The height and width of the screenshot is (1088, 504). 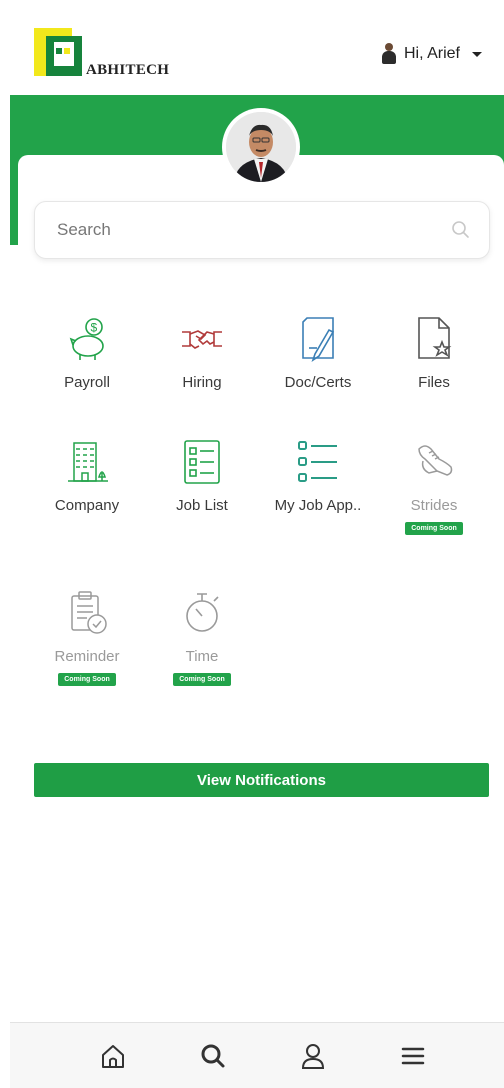 I want to click on home-icon, so click(x=113, y=1056).